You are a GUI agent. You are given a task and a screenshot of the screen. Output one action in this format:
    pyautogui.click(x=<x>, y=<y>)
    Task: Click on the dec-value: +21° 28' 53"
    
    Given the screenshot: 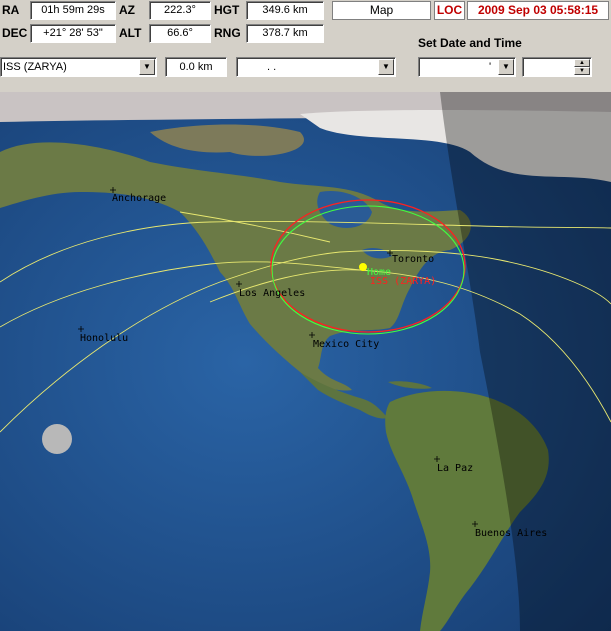 What is the action you would take?
    pyautogui.click(x=73, y=33)
    